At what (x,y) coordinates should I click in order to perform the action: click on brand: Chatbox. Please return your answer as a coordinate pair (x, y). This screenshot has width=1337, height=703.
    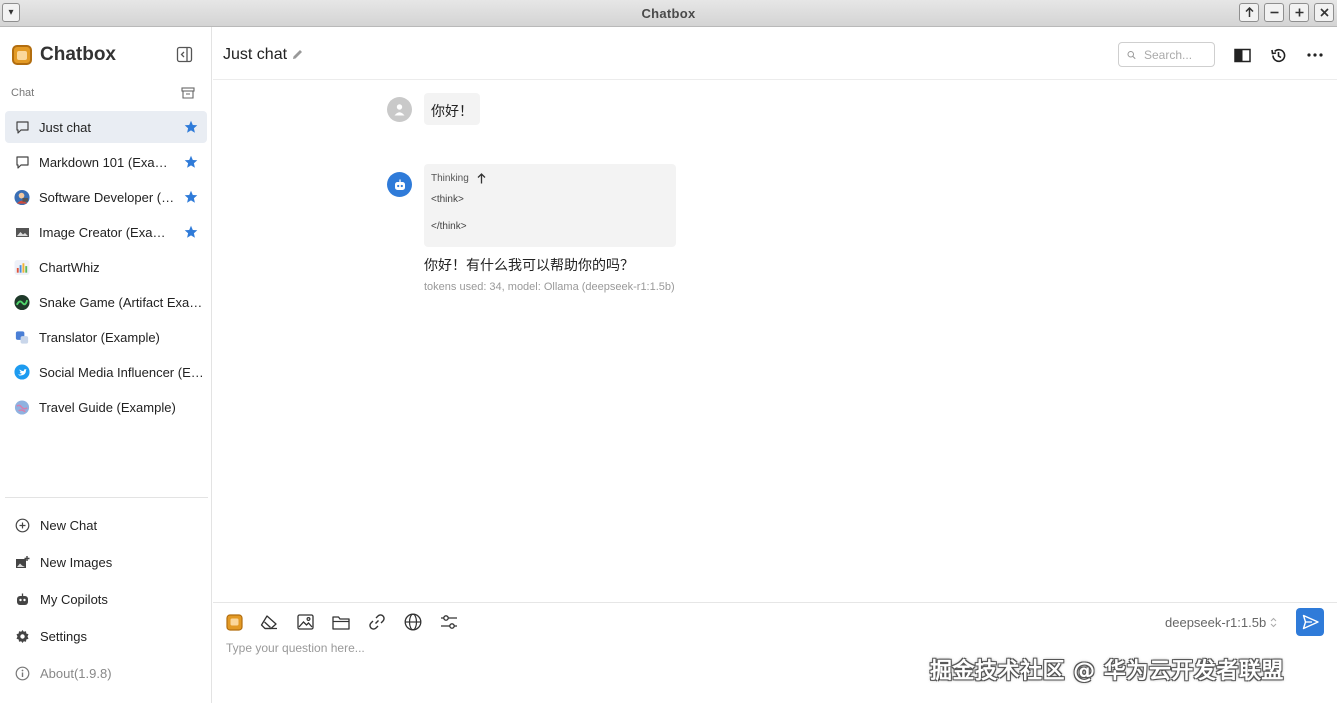
    Looking at the image, I should click on (64, 55).